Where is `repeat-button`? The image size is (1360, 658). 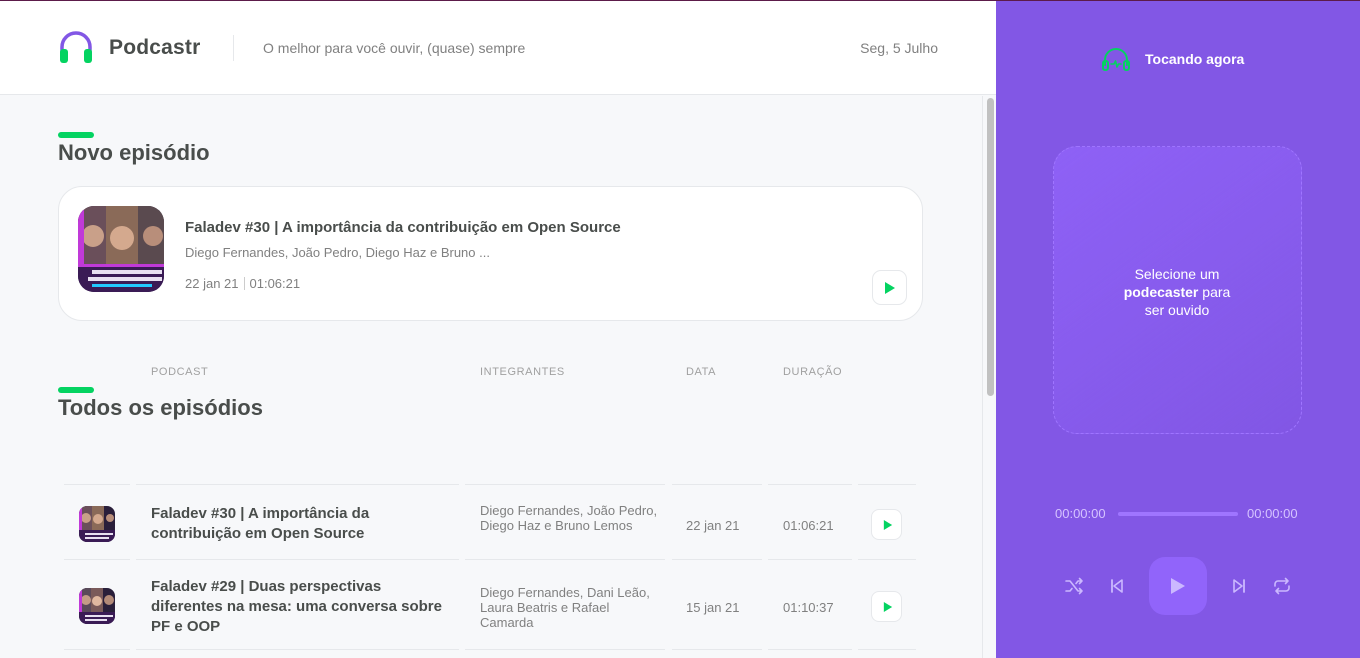 repeat-button is located at coordinates (1282, 586).